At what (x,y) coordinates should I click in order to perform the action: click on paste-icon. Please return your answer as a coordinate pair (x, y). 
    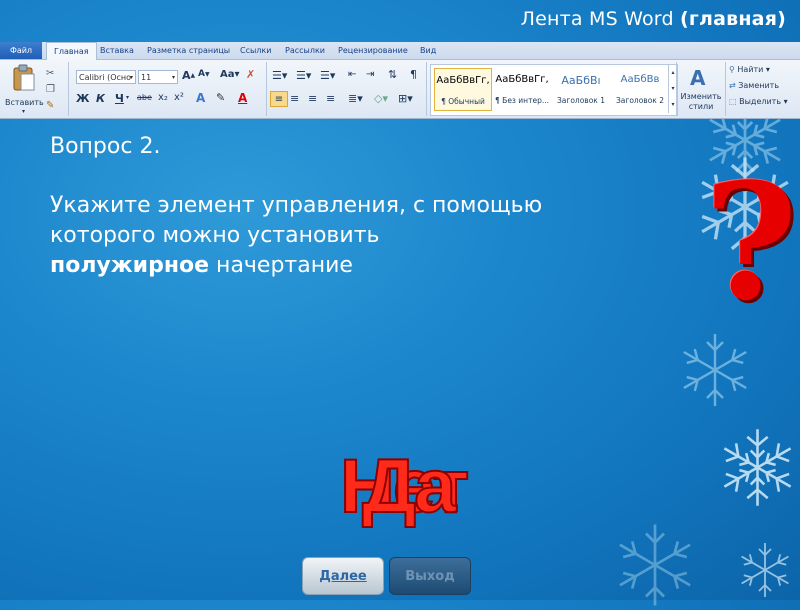
    Looking at the image, I should click on (24, 78).